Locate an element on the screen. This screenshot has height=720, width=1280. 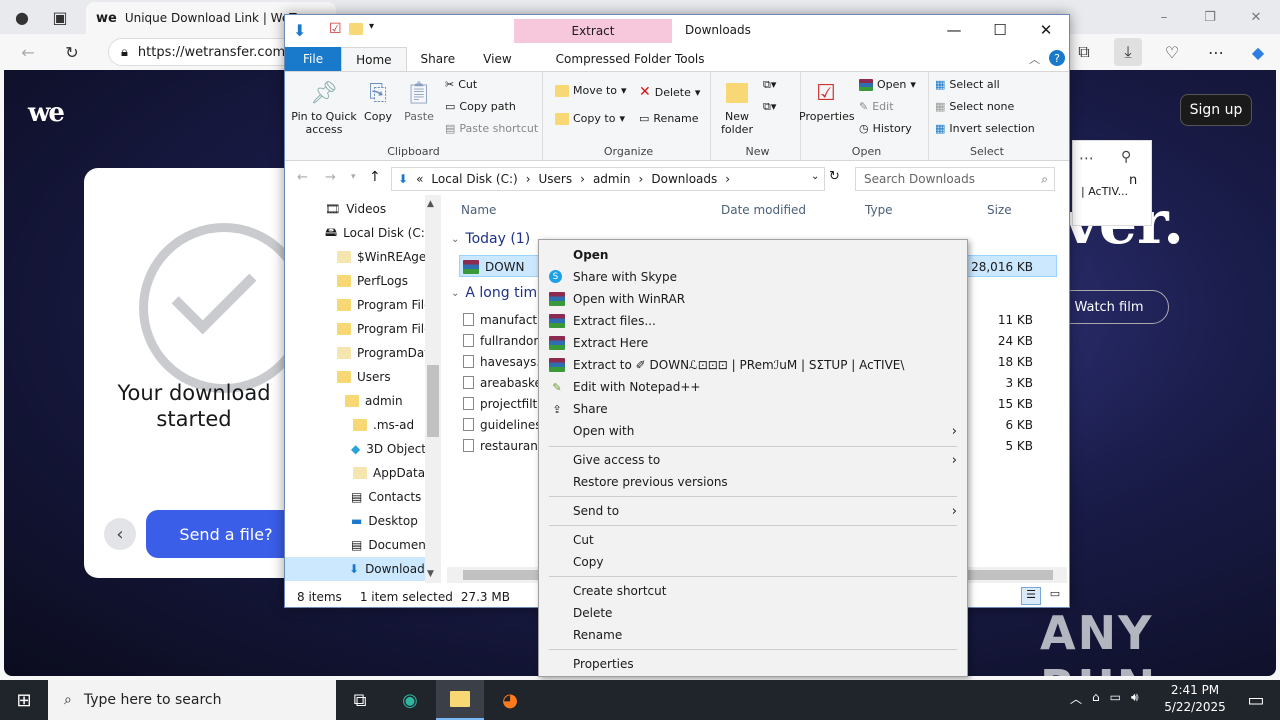
menu-item-send-to: Send to › is located at coordinates (753, 511).